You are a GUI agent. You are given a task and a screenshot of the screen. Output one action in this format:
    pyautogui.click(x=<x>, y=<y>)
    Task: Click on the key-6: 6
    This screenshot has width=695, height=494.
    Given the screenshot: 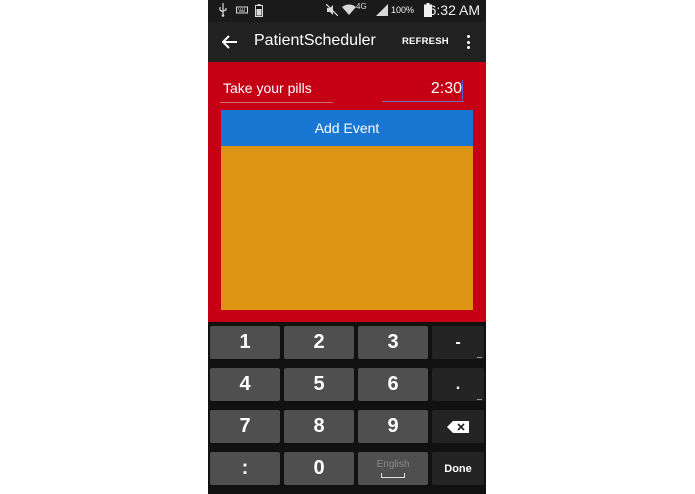 What is the action you would take?
    pyautogui.click(x=393, y=384)
    